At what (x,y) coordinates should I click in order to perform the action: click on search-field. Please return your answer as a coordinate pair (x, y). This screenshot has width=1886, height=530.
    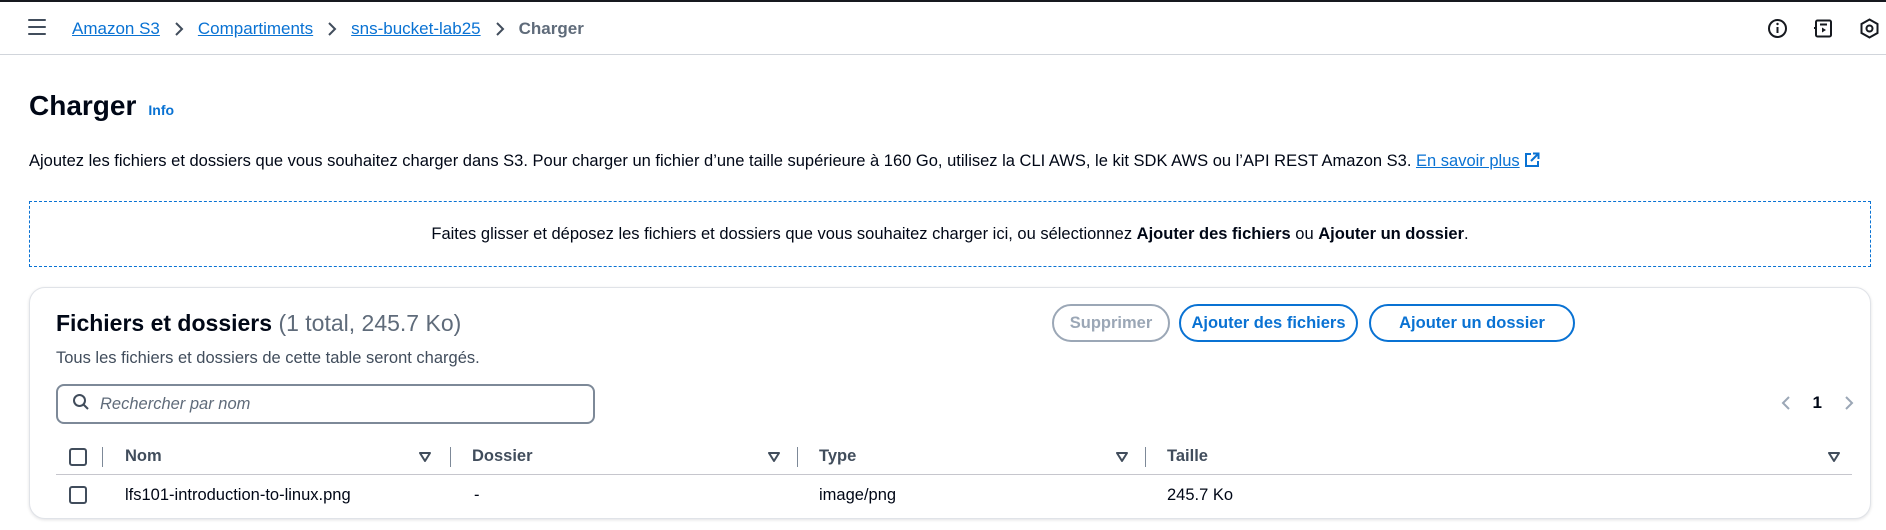
    Looking at the image, I should click on (325, 404).